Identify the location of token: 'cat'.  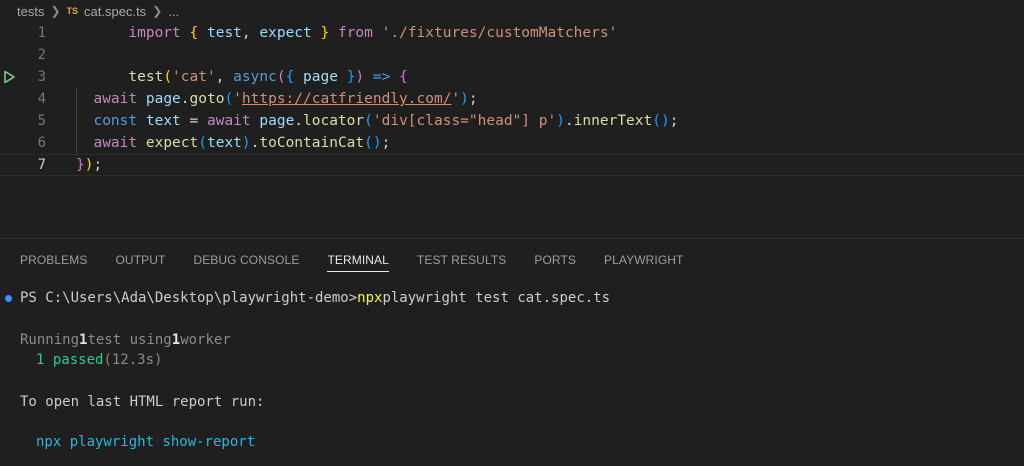
(194, 77).